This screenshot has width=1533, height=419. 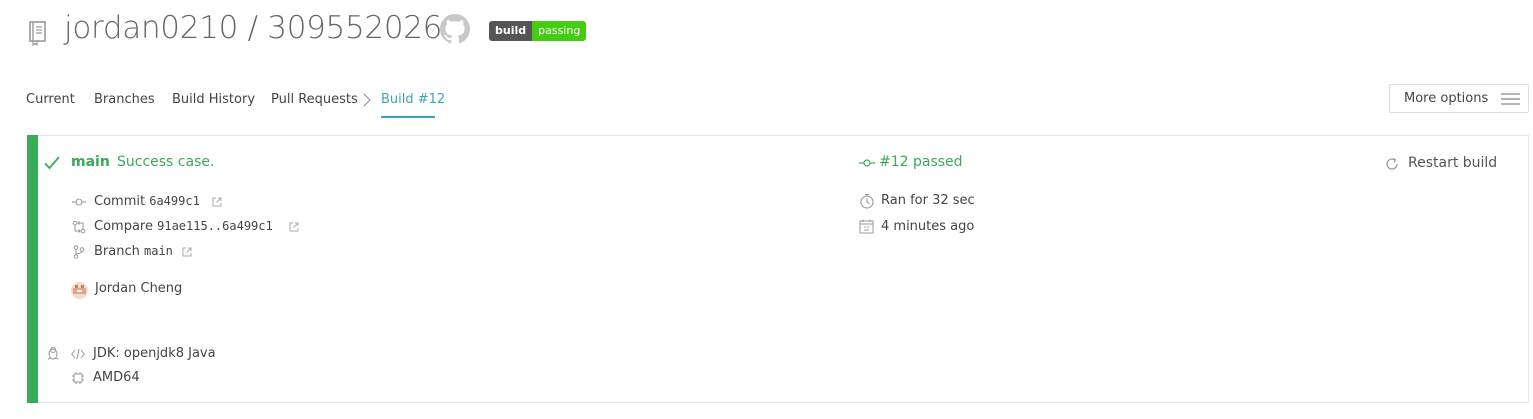 I want to click on cpu-icon, so click(x=78, y=378).